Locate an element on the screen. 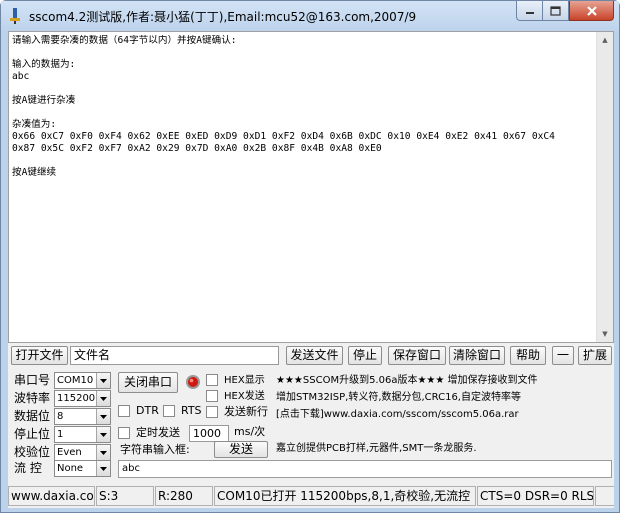 This screenshot has height=513, width=620. send-button: 发送 is located at coordinates (241, 449).